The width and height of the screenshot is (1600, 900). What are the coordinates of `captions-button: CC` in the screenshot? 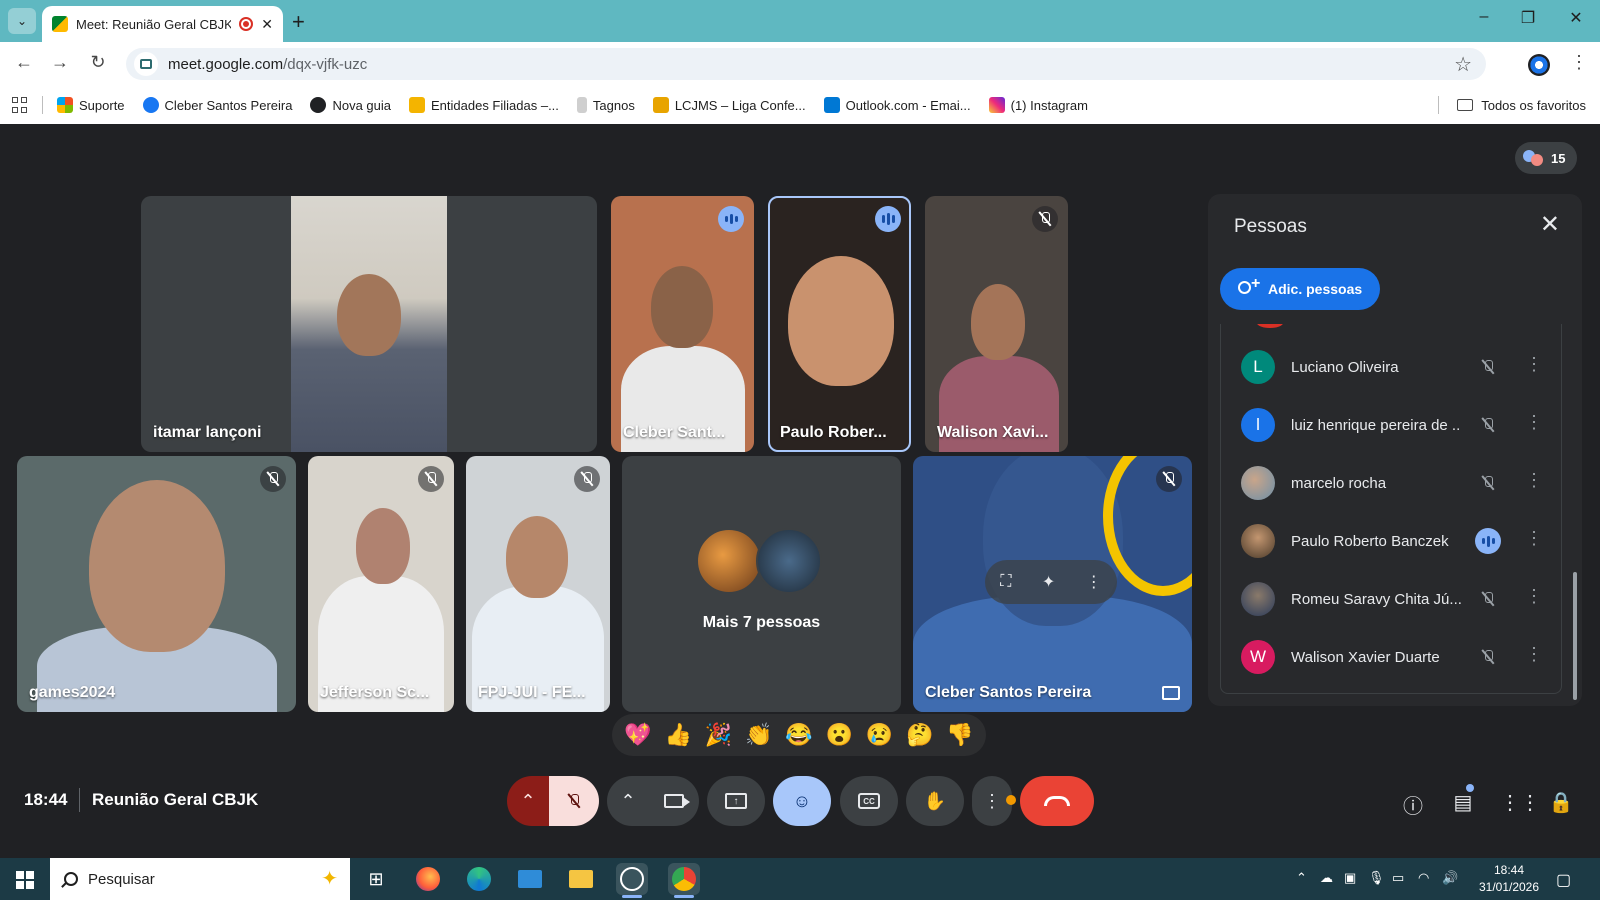 It's located at (869, 801).